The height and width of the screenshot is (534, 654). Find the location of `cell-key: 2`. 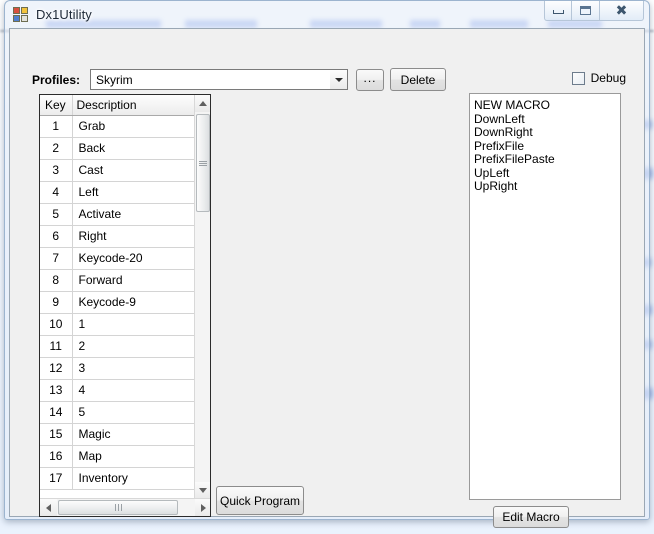

cell-key: 2 is located at coordinates (56, 148).